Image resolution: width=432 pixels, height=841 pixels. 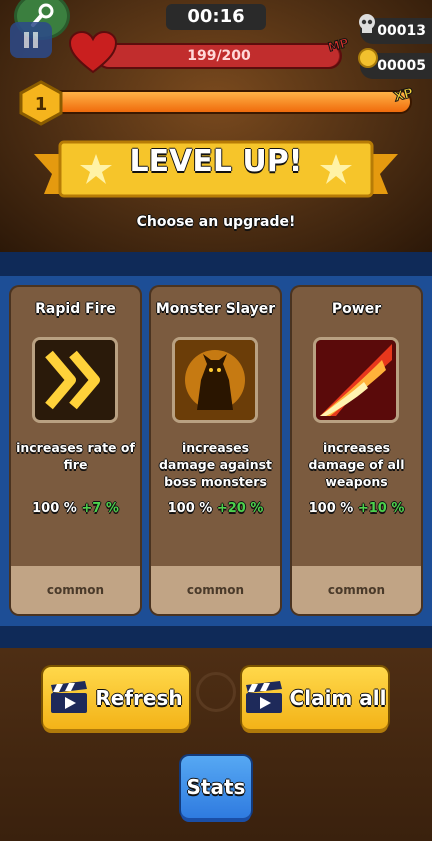 I want to click on coin-count: 00005, so click(x=401, y=66).